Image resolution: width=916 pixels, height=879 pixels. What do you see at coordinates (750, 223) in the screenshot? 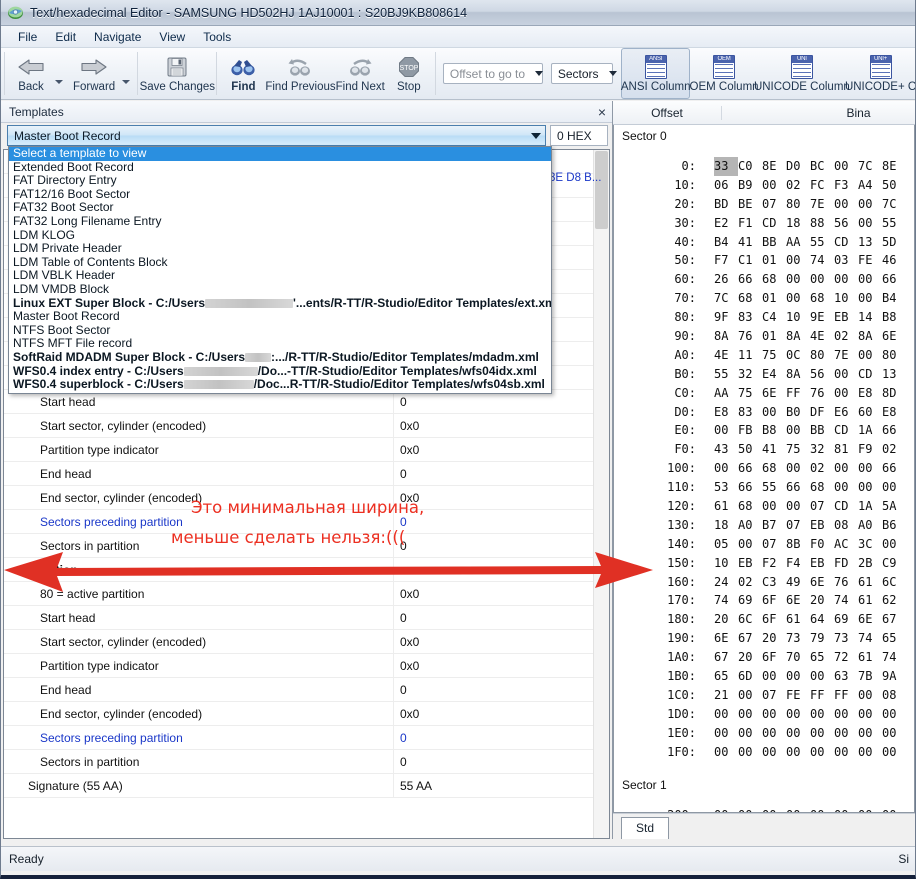
I see `hex-byte: F1` at bounding box center [750, 223].